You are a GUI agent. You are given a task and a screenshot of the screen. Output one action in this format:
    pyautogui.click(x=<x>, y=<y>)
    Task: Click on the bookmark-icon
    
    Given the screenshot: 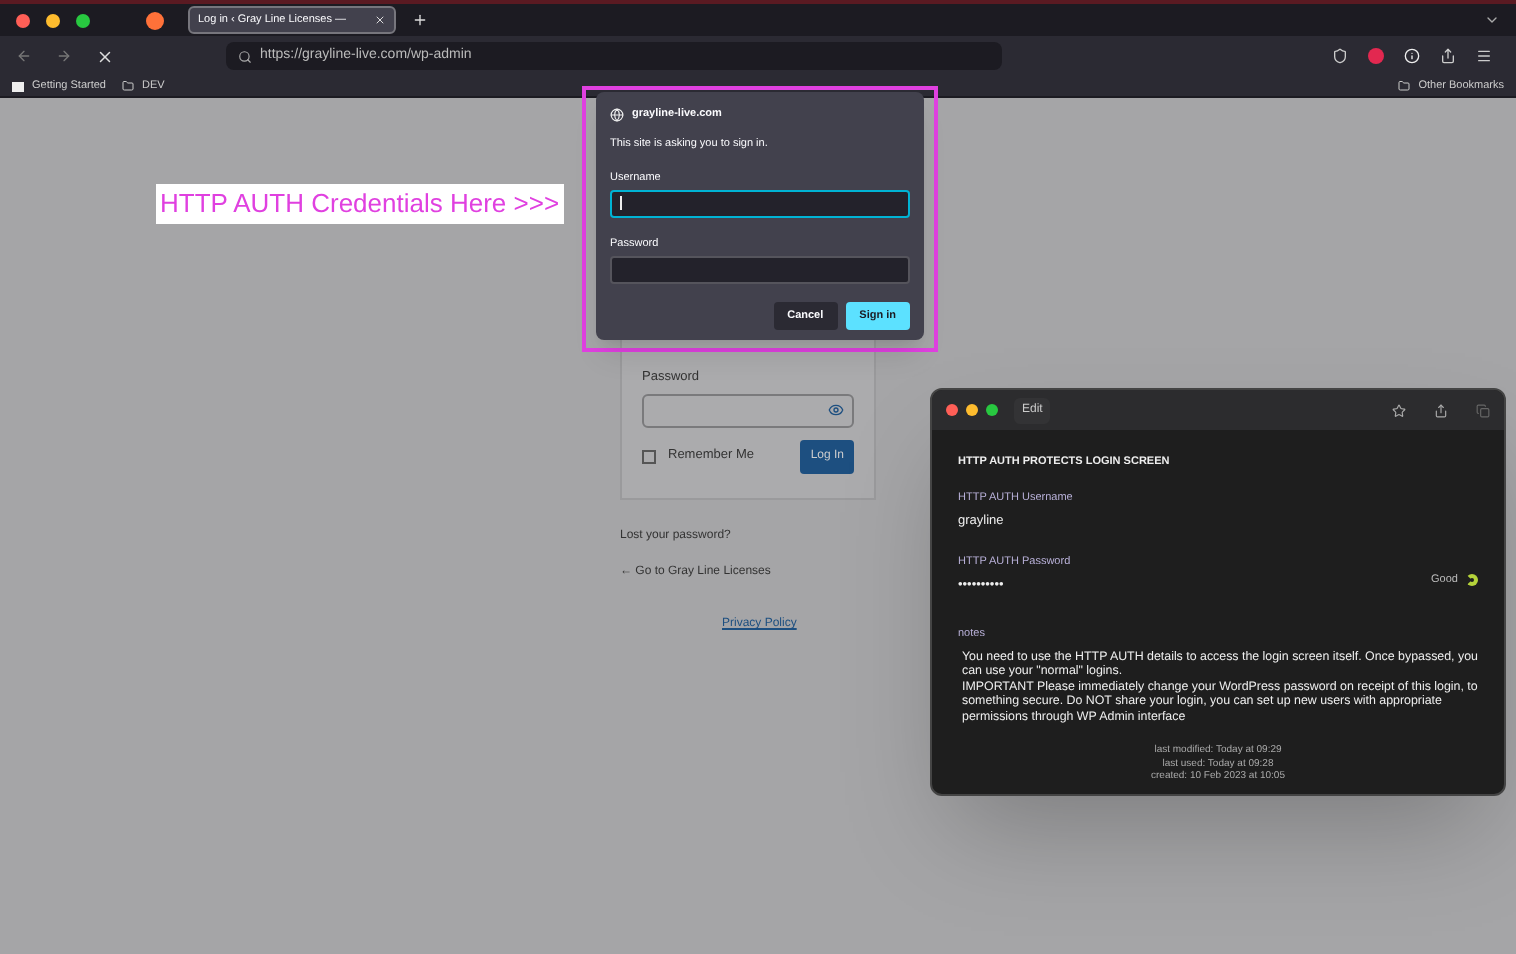 What is the action you would take?
    pyautogui.click(x=18, y=86)
    